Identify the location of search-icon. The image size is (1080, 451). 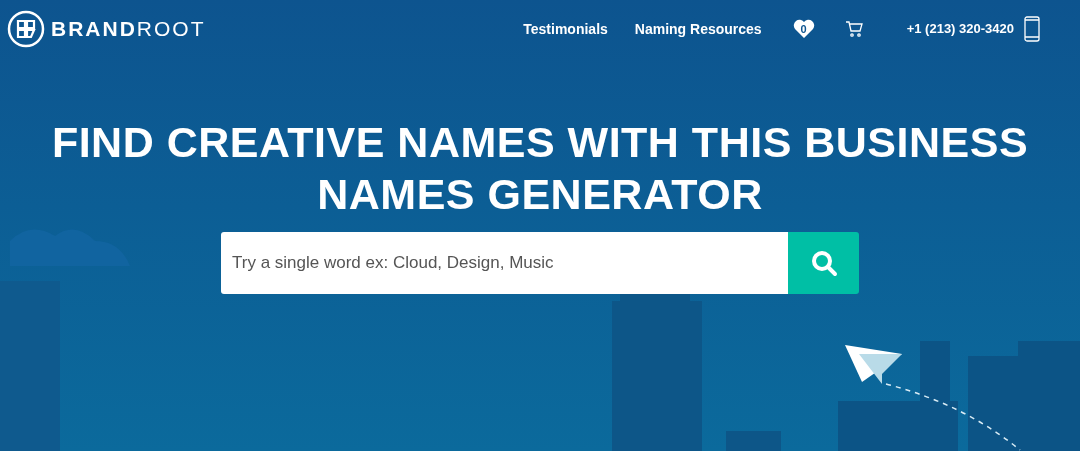
(823, 263).